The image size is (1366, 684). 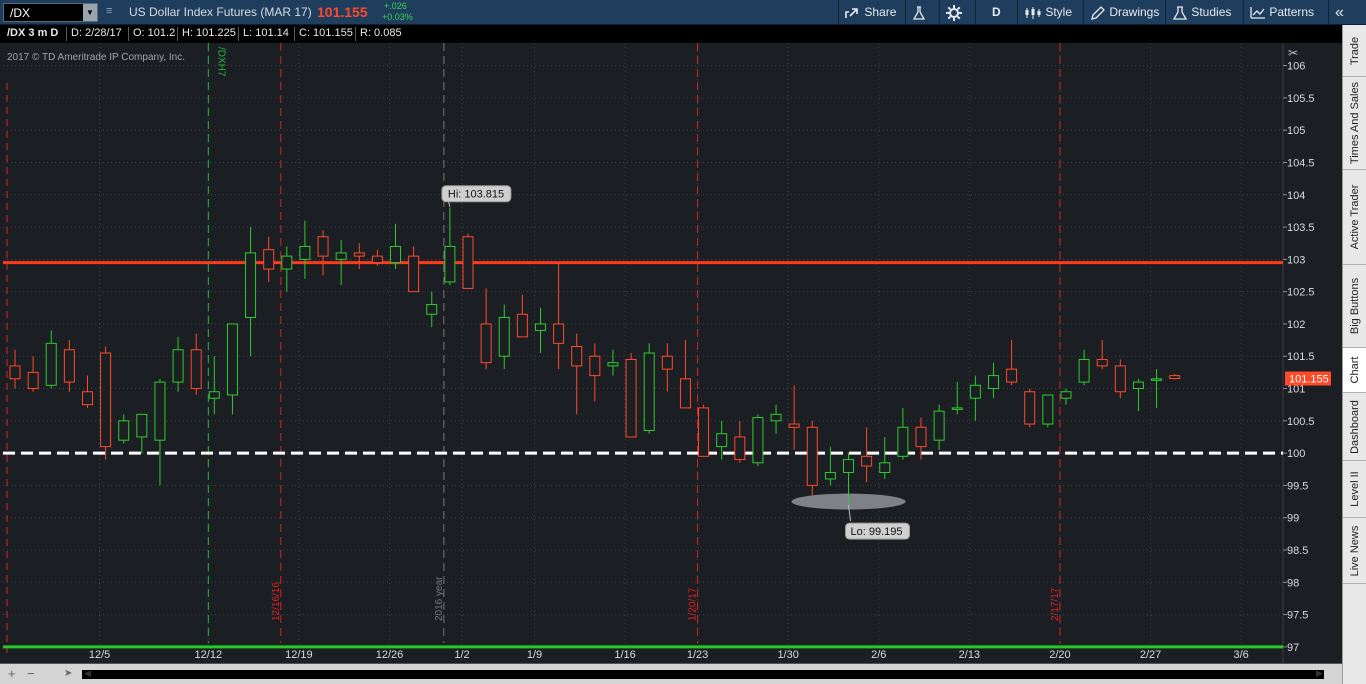 What do you see at coordinates (31, 673) in the screenshot?
I see `zoom-out-icon: −` at bounding box center [31, 673].